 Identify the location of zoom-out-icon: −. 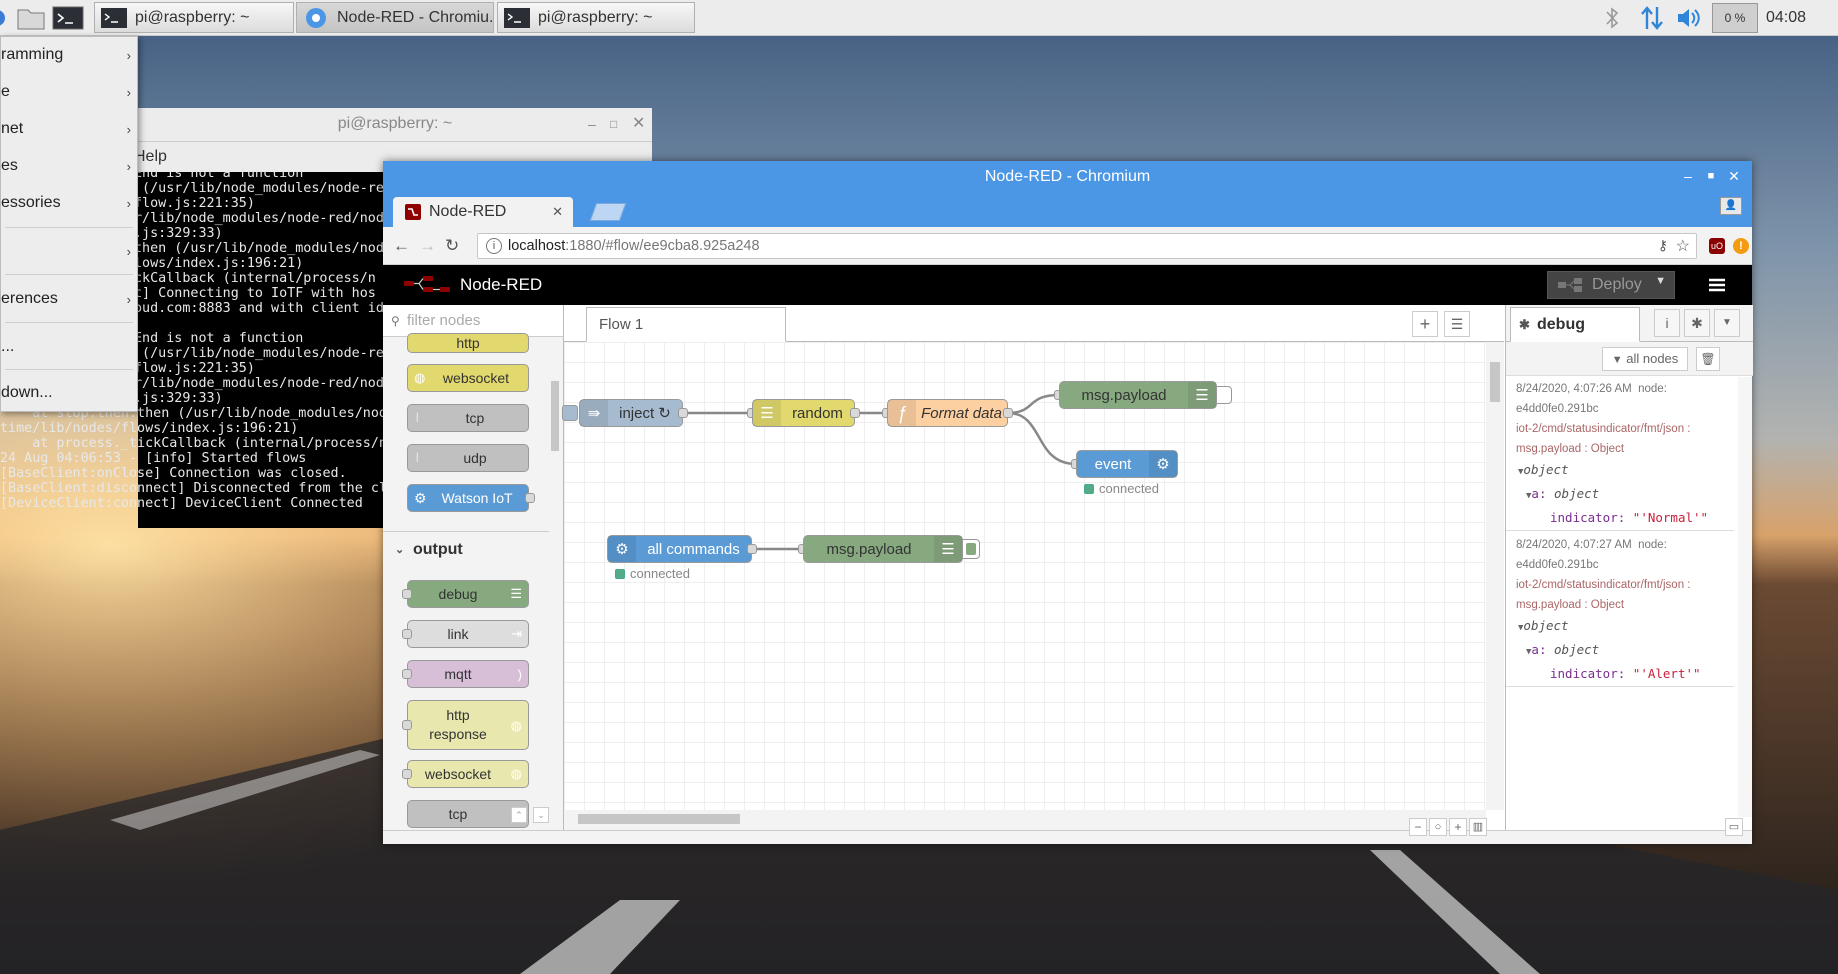
(1418, 827).